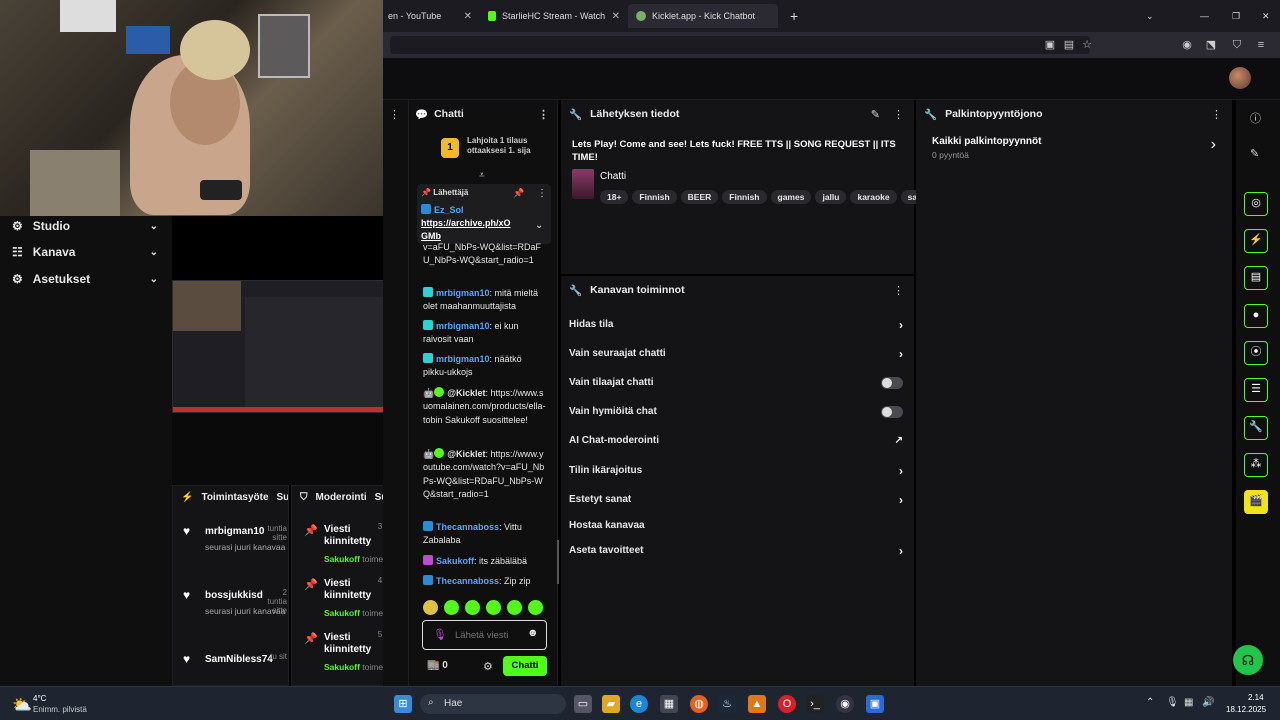 This screenshot has width=1280, height=720. Describe the element at coordinates (1188, 702) in the screenshot. I see `network-icon: ▦` at that location.